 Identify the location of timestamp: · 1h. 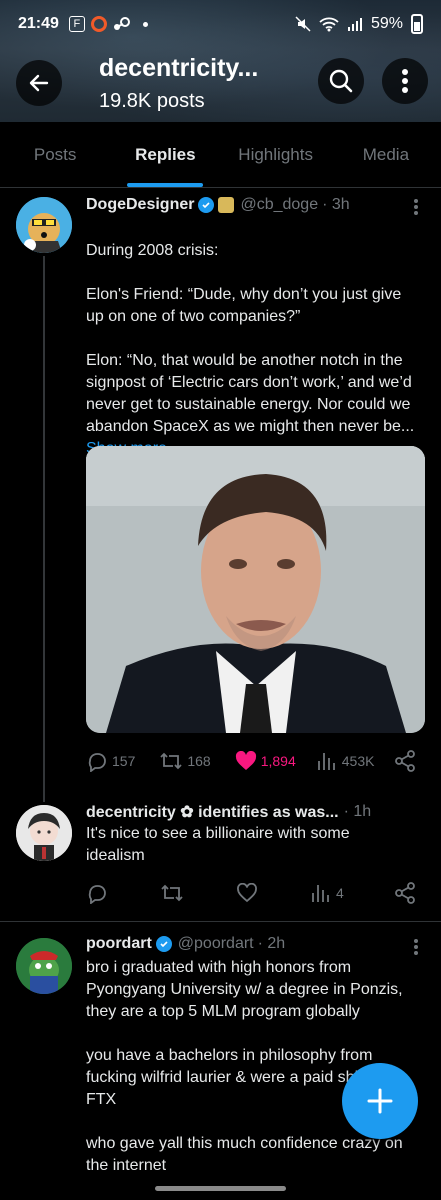
(357, 811).